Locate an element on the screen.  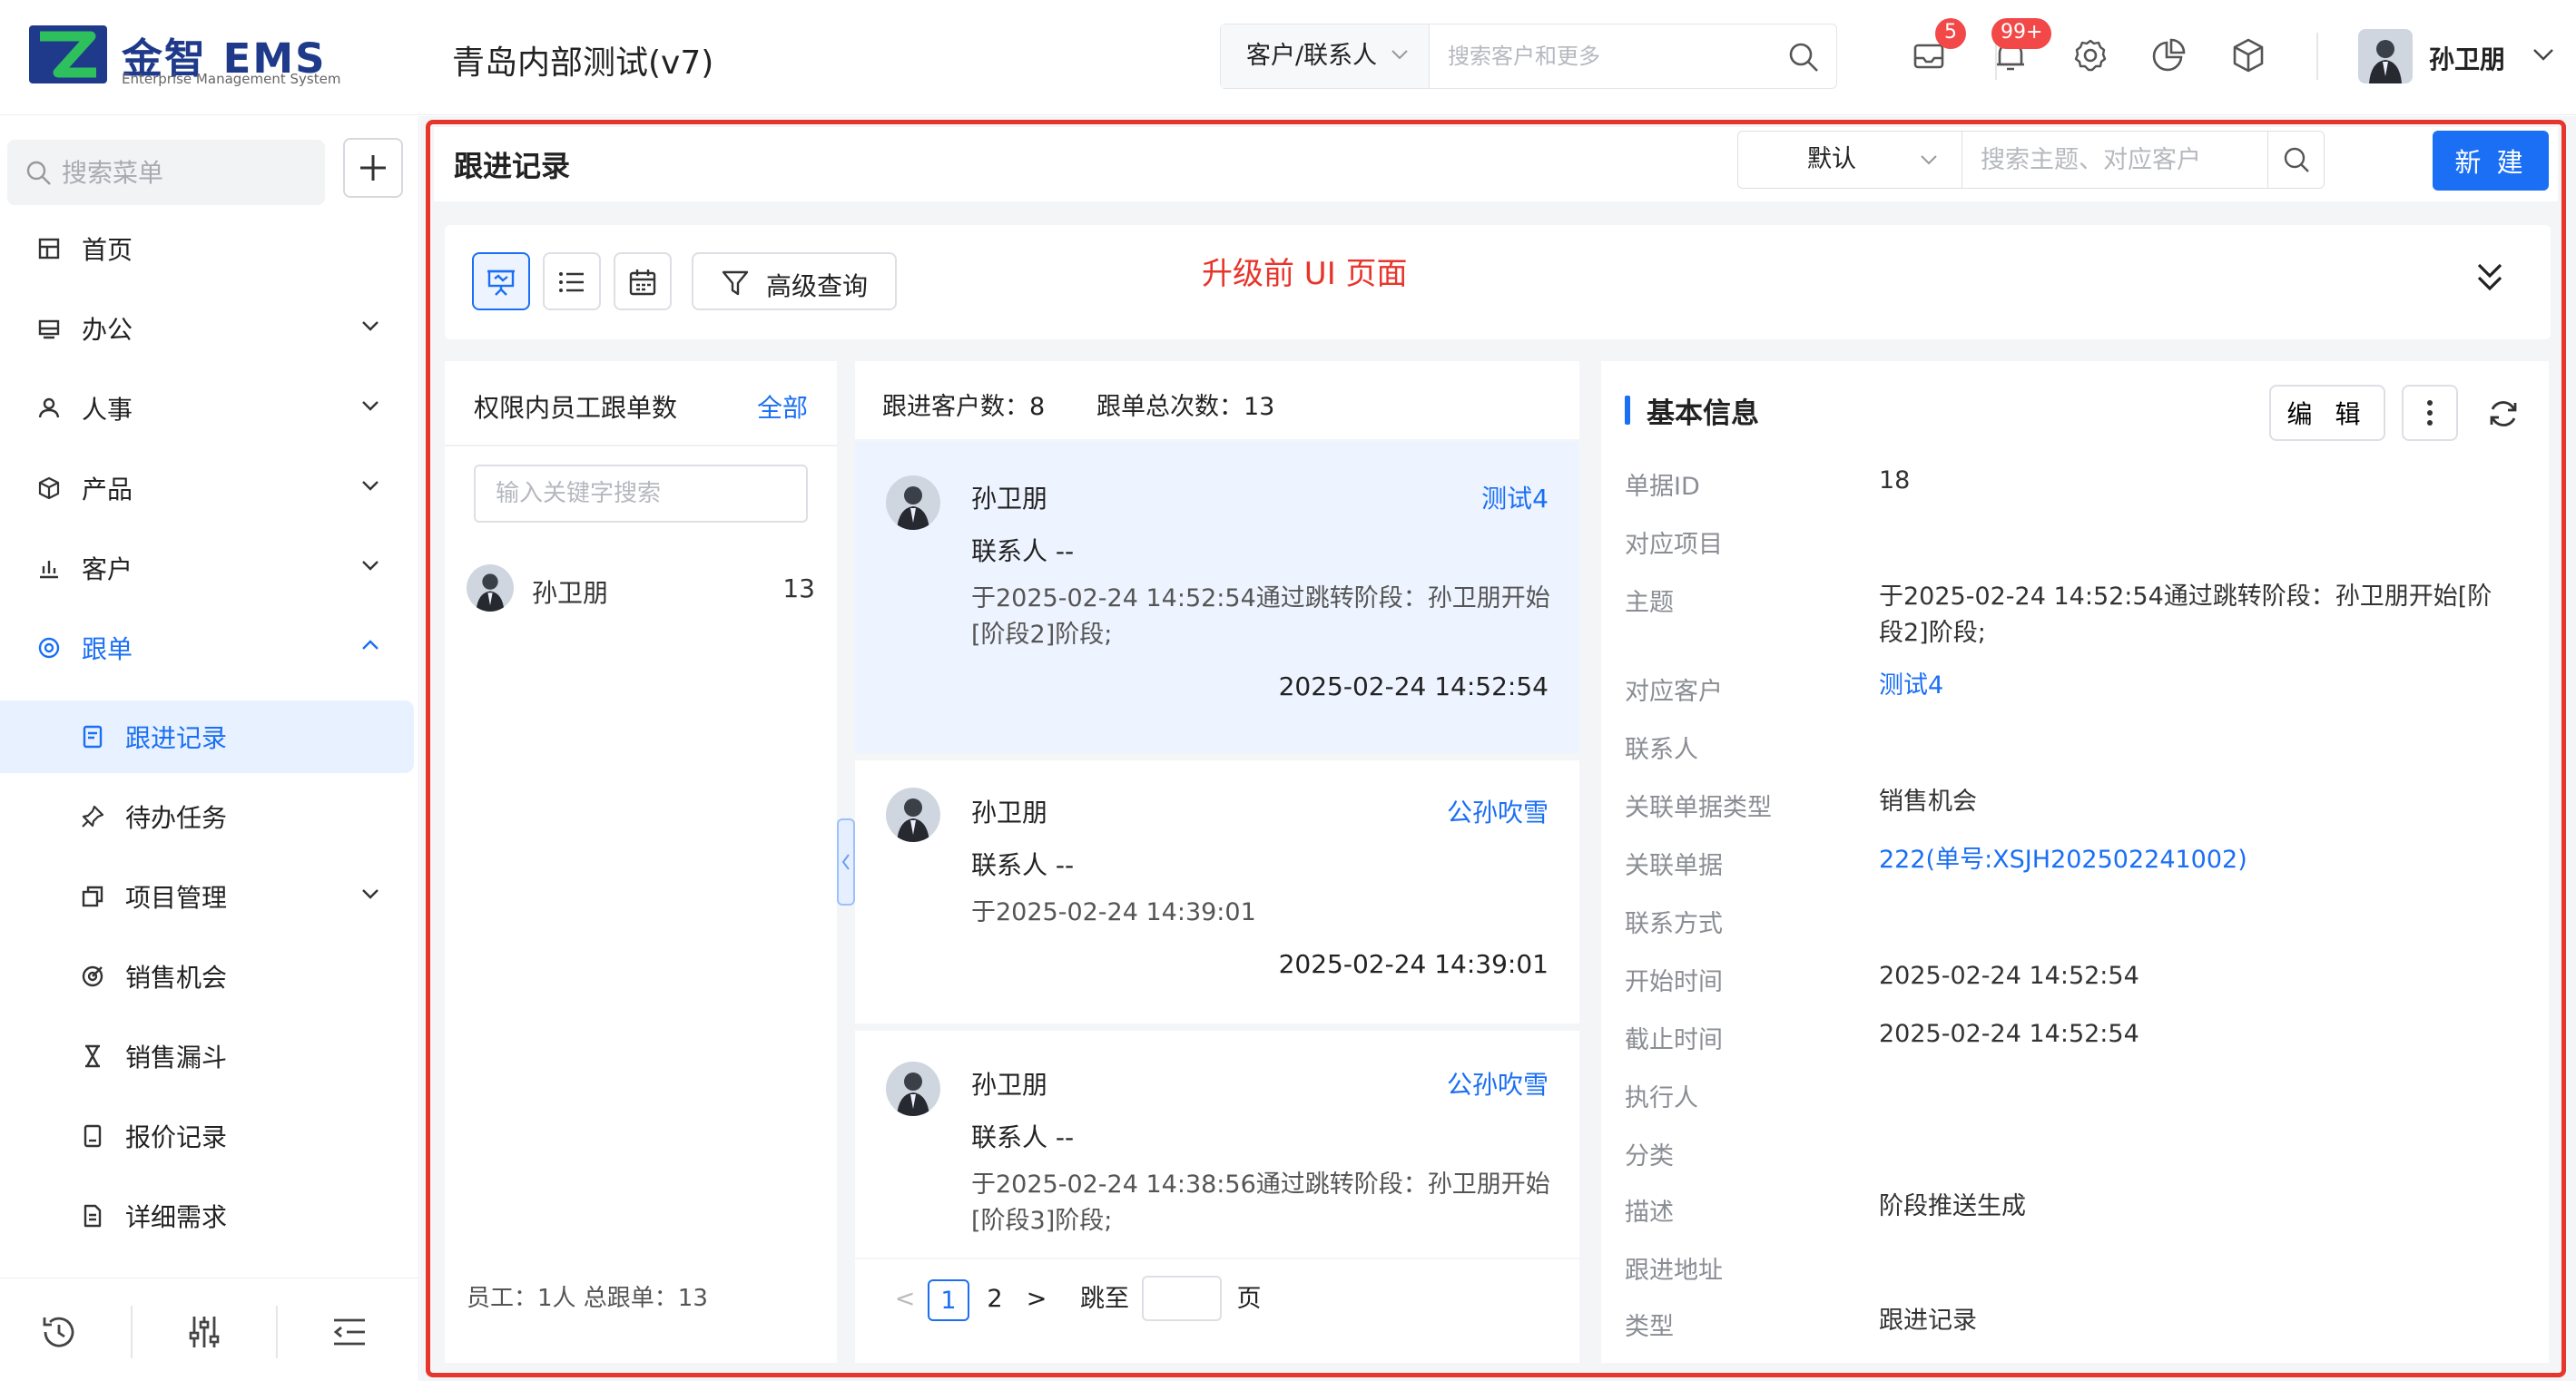
username: 孙卫朋 is located at coordinates (2467, 58).